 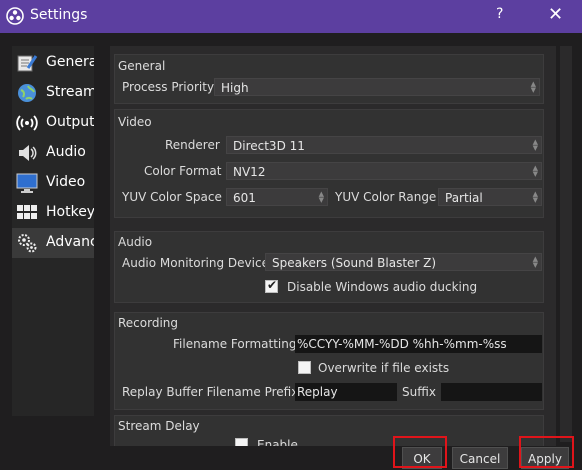 What do you see at coordinates (377, 87) in the screenshot?
I see `process-priority-select: High ▲ ▼` at bounding box center [377, 87].